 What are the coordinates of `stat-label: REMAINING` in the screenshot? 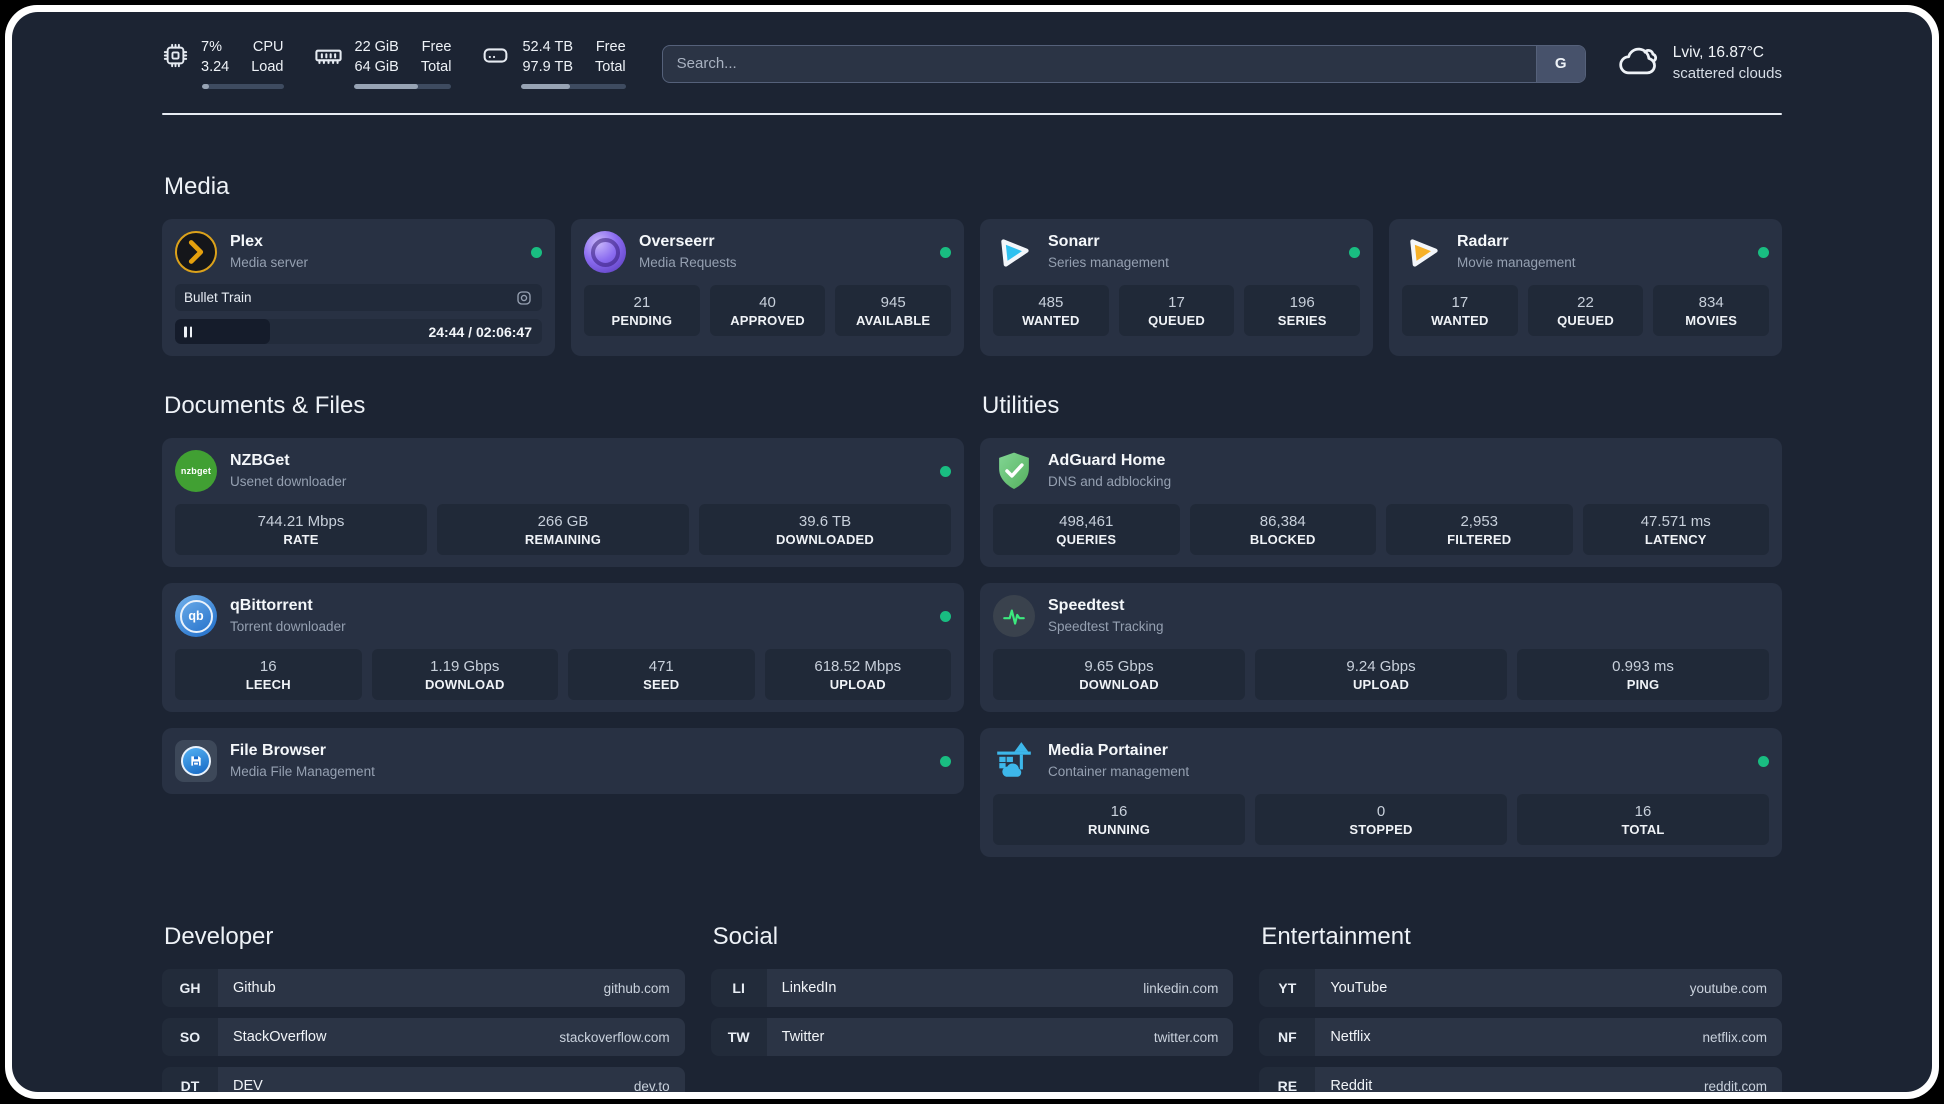 It's located at (563, 540).